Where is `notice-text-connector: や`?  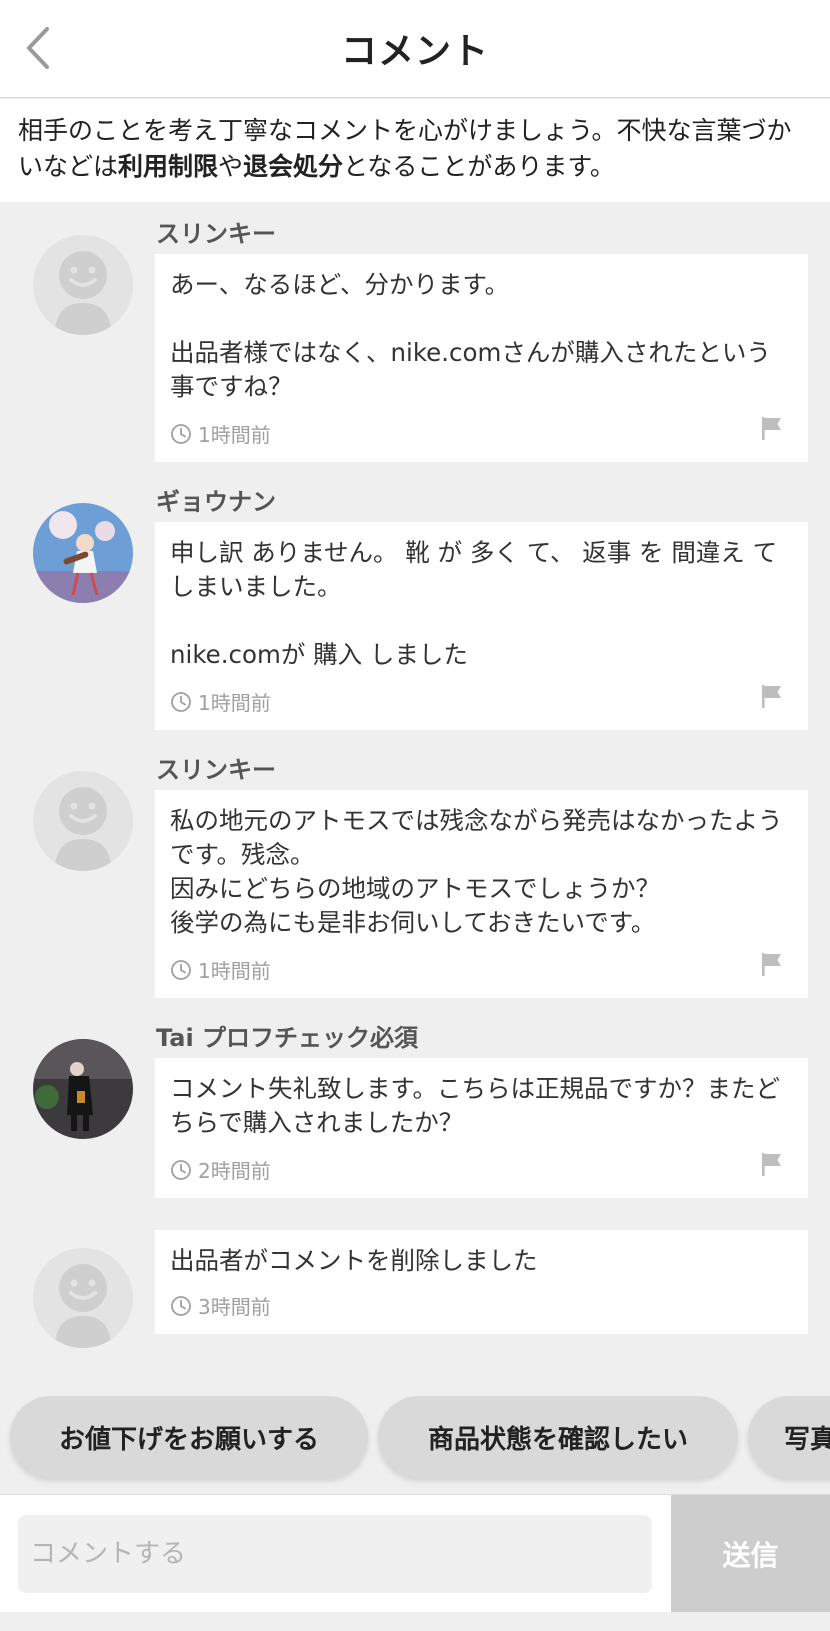
notice-text-connector: や is located at coordinates (231, 166).